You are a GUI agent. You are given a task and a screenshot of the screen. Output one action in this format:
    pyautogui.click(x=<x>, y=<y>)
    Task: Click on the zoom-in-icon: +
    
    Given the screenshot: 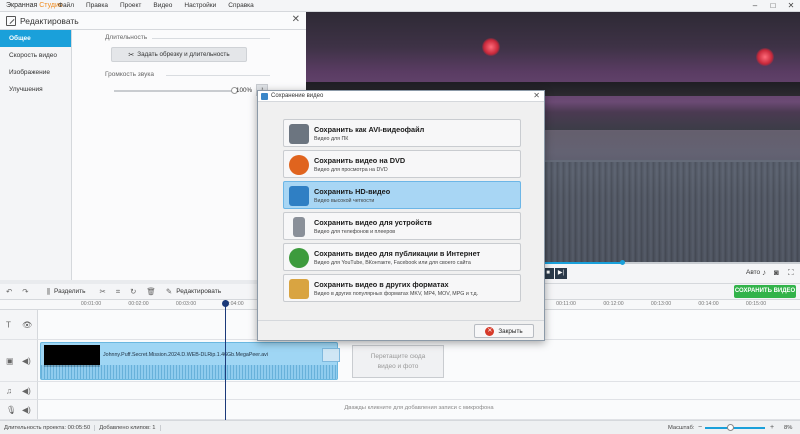 What is the action you would take?
    pyautogui.click(x=772, y=427)
    